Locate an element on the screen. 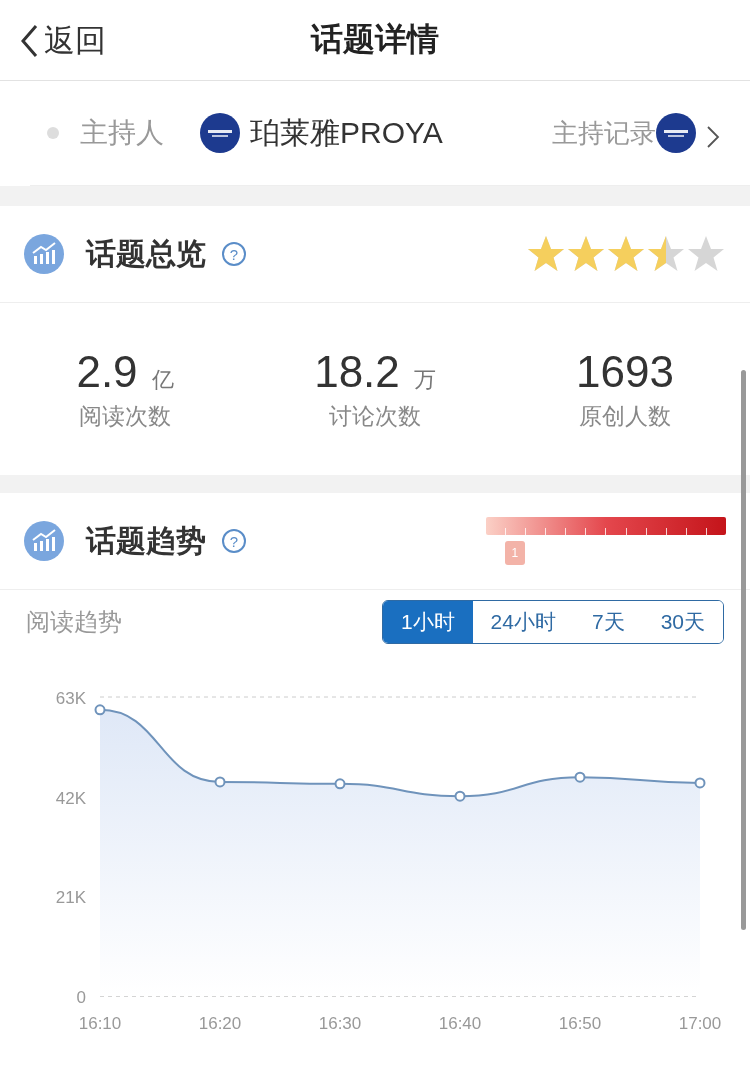  back-button: 返回 is located at coordinates (63, 41).